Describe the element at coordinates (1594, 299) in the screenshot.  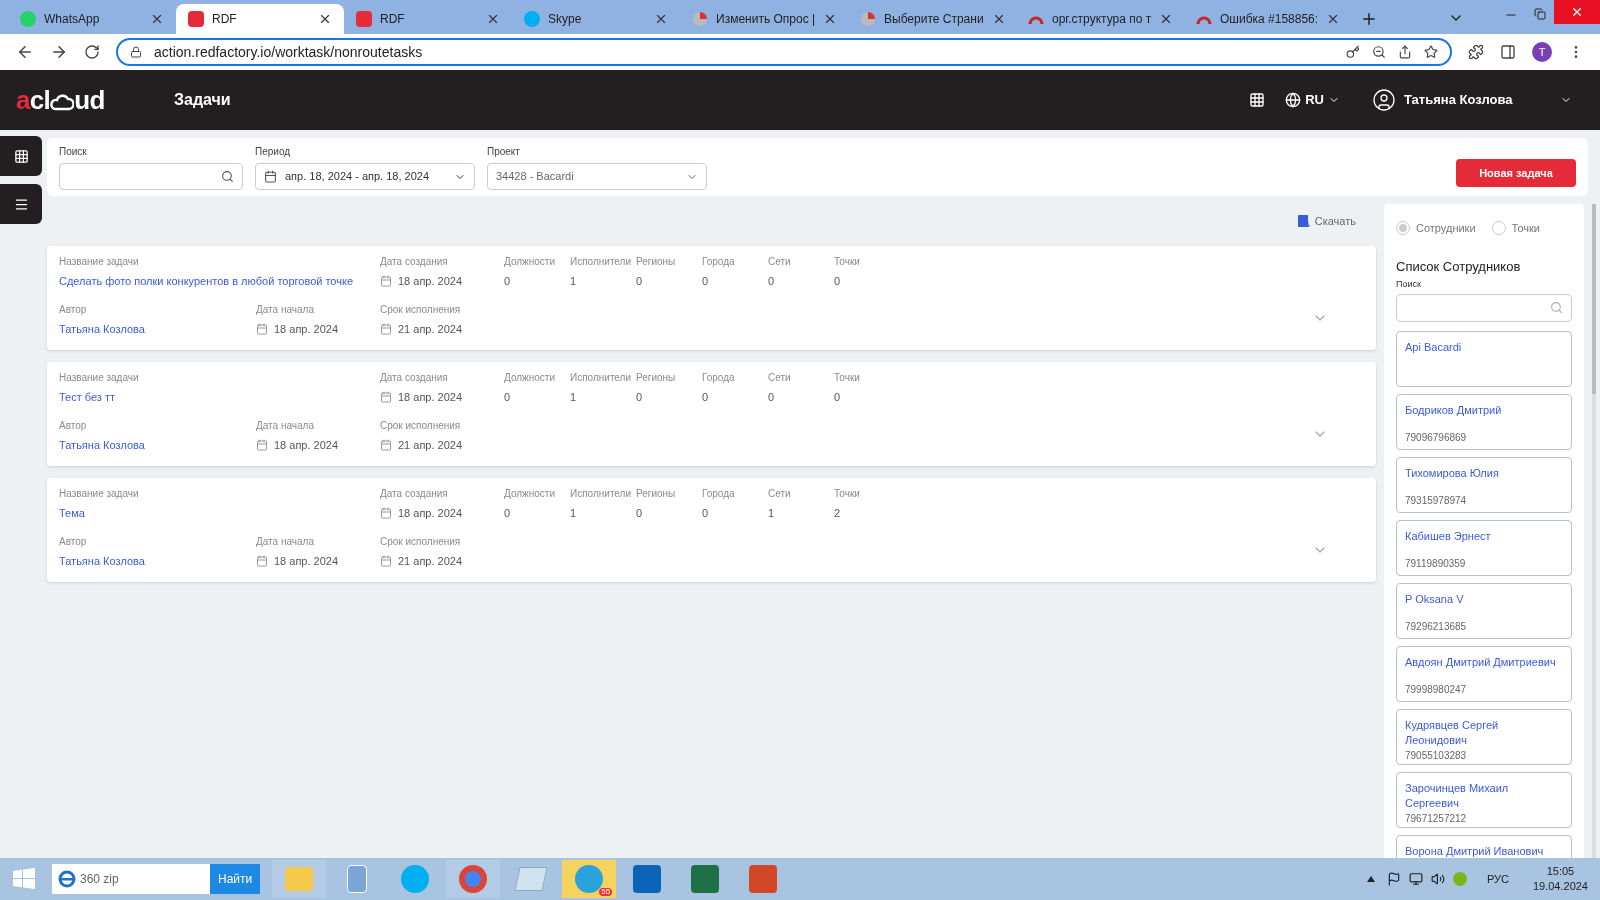
I see `scrollbar-thumb` at that location.